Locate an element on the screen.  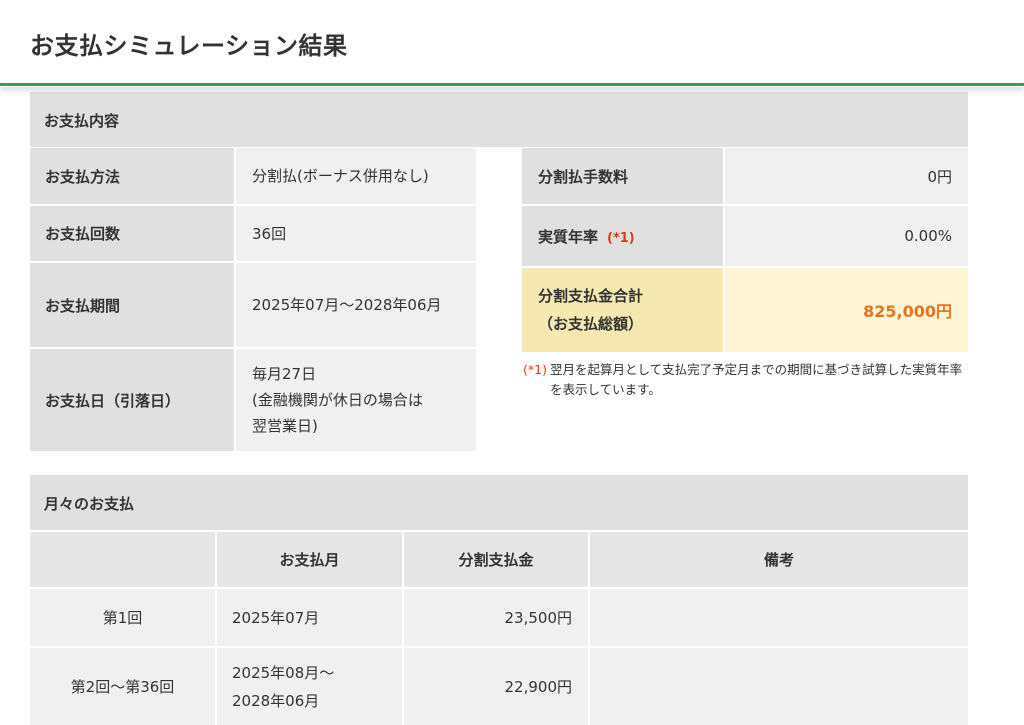
table-cell-month: 2025年07月 is located at coordinates (309, 617).